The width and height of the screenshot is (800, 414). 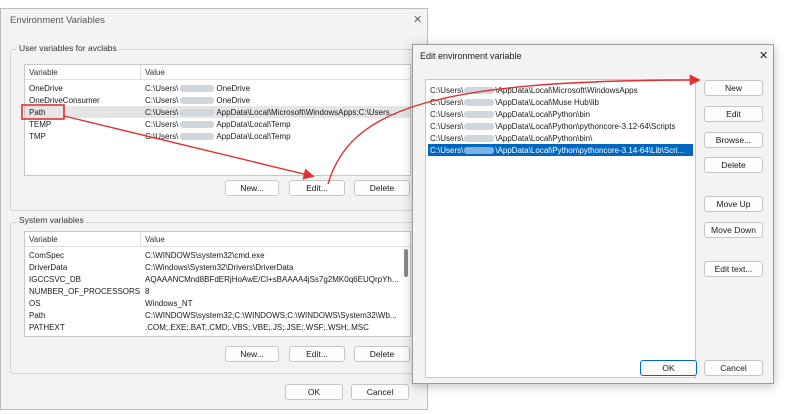 I want to click on table-row: ComSpec C:\WINDOWS\system32\cmd.exe, so click(x=217, y=255).